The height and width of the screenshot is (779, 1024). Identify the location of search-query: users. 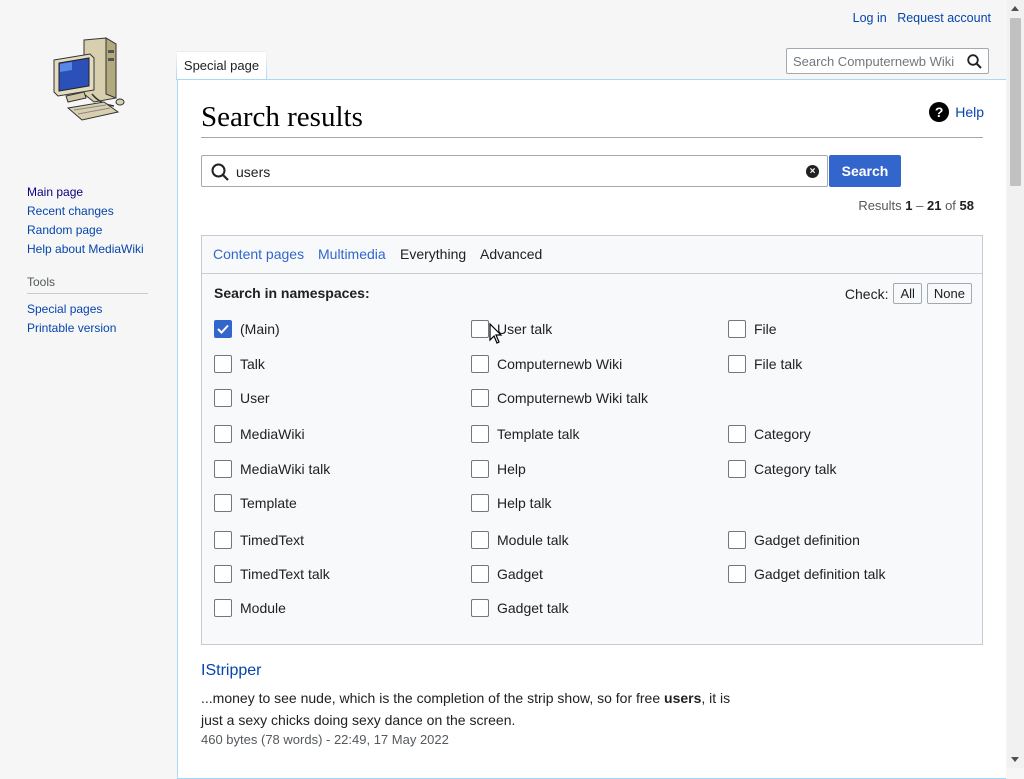
(253, 172).